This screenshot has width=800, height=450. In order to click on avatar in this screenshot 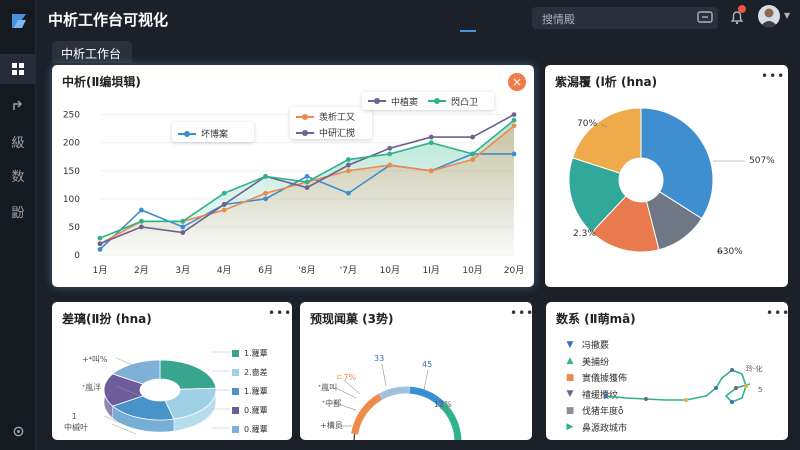, I will do `click(769, 16)`.